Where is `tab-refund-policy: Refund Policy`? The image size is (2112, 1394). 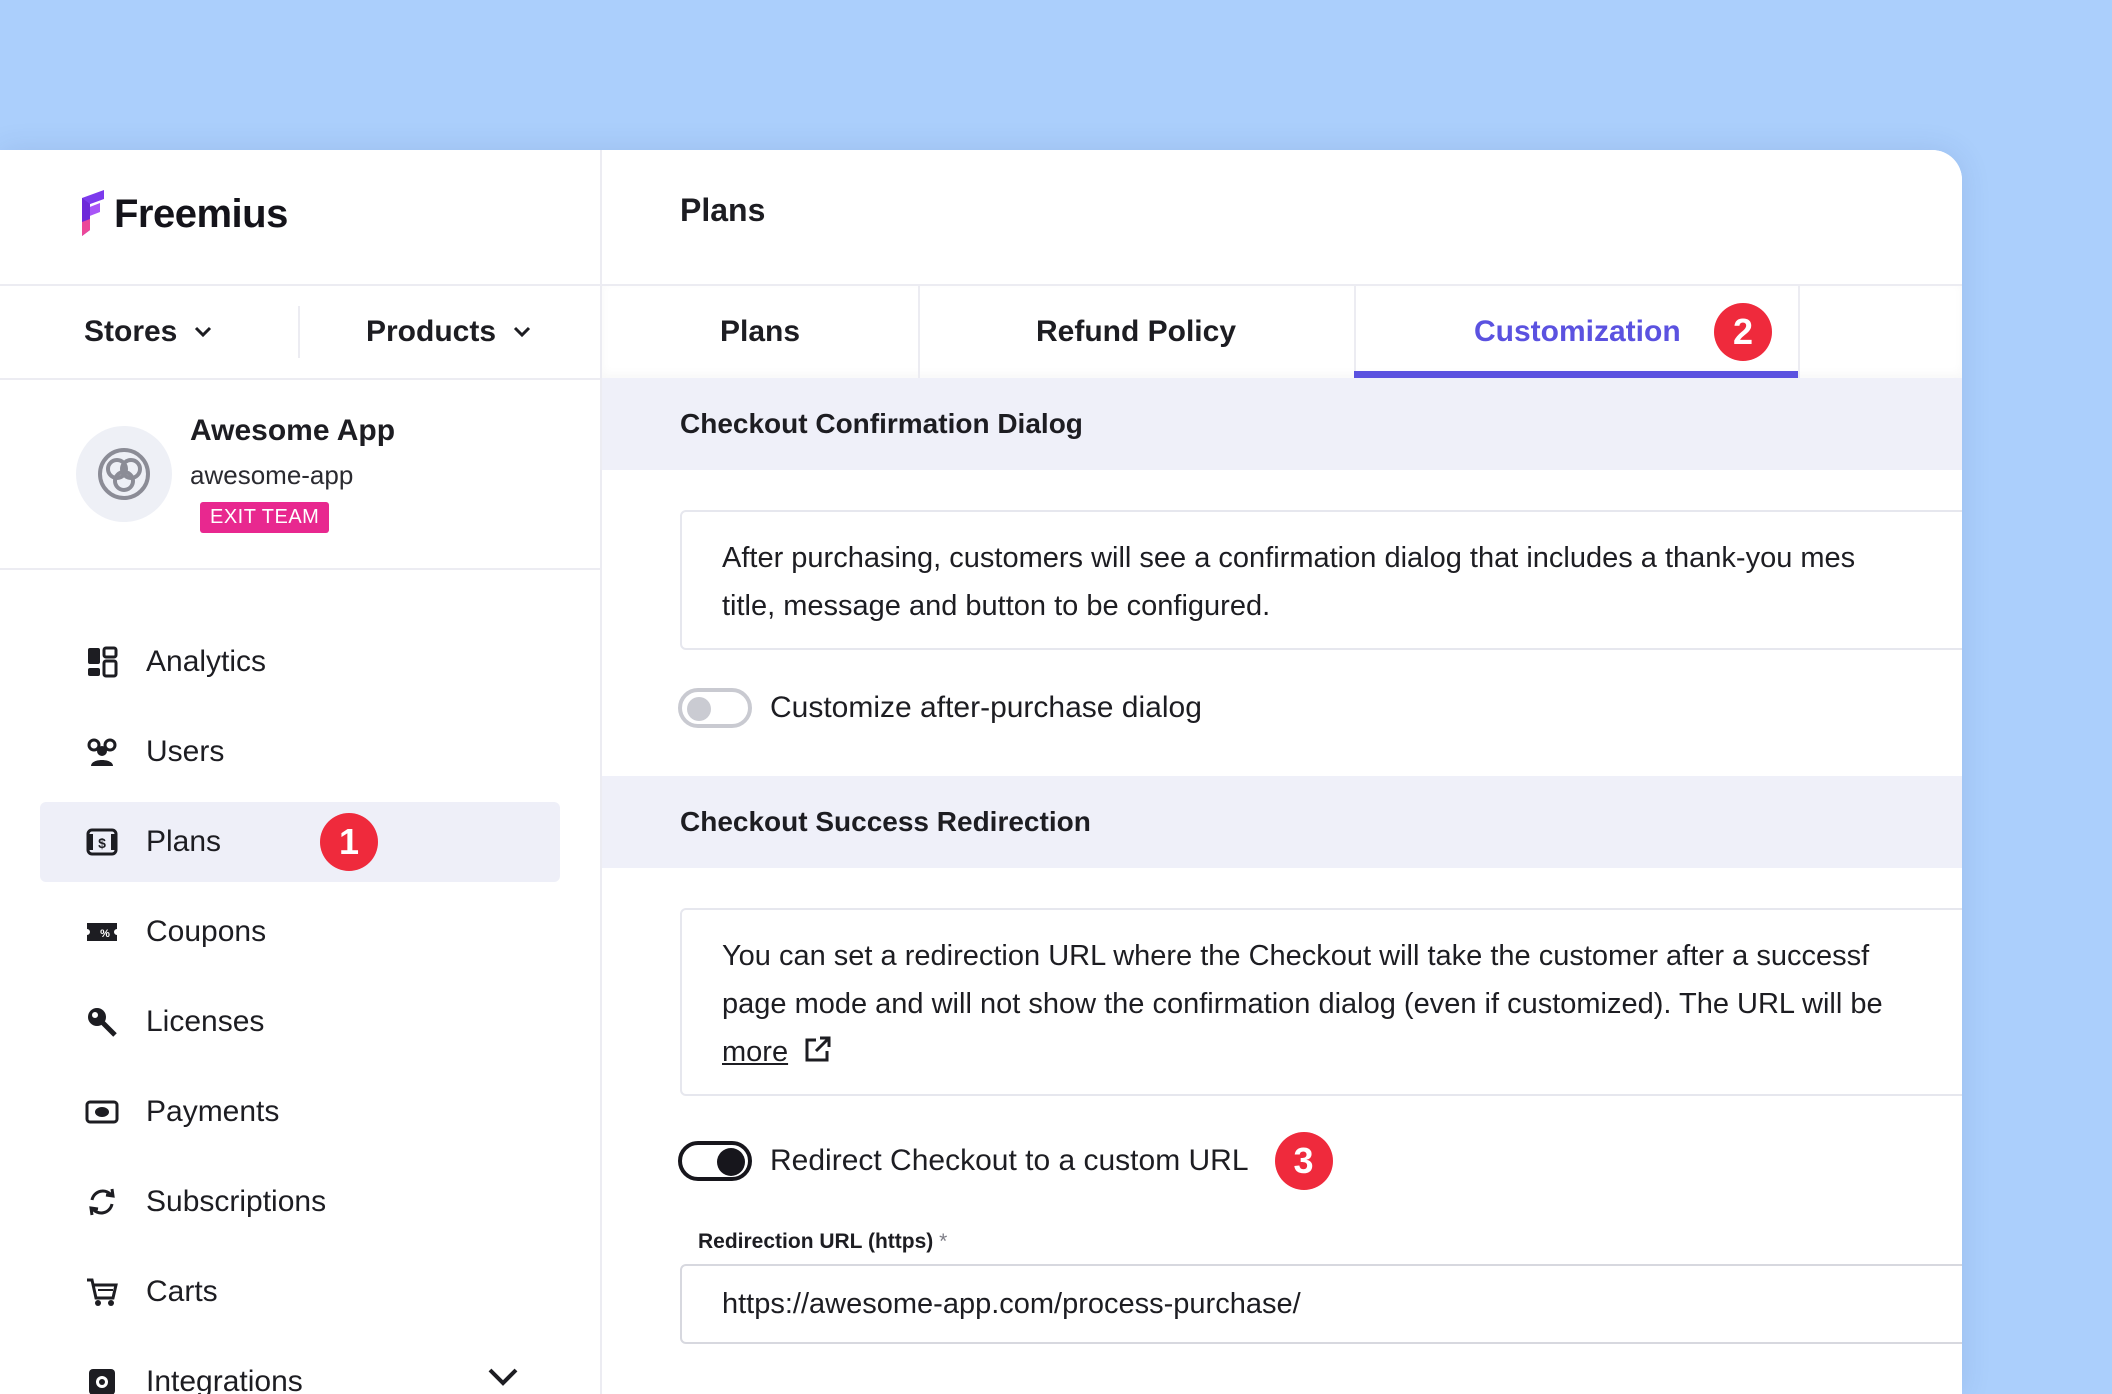 tab-refund-policy: Refund Policy is located at coordinates (1137, 332).